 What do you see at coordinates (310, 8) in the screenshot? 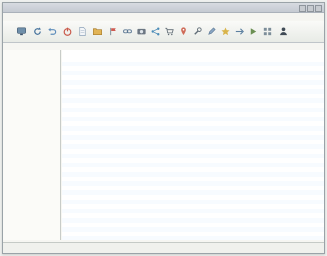
I see `maximize-button` at bounding box center [310, 8].